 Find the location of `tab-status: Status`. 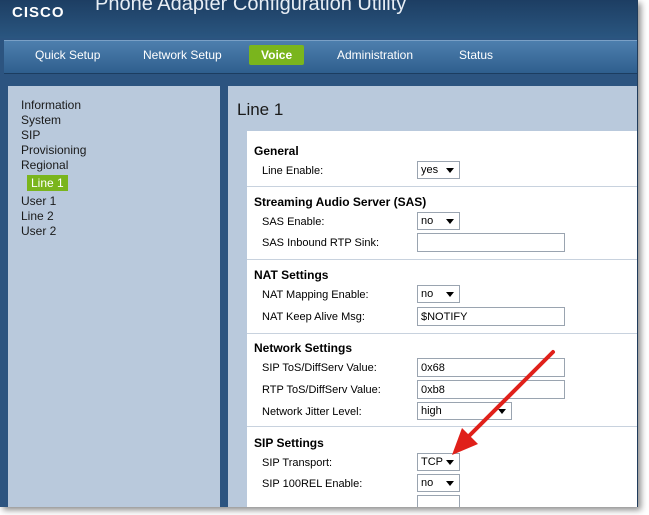

tab-status: Status is located at coordinates (476, 55).